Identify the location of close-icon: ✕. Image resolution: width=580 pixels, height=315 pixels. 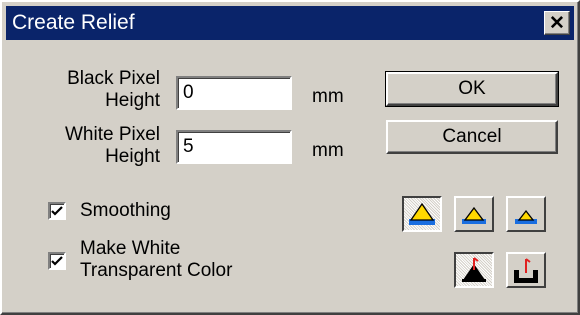
(557, 23).